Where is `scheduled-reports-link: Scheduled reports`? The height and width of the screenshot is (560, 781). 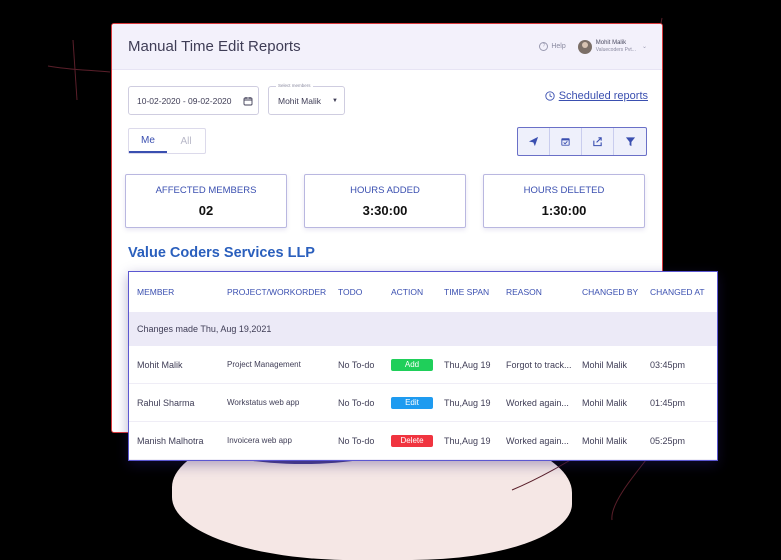
scheduled-reports-link: Scheduled reports is located at coordinates (596, 96).